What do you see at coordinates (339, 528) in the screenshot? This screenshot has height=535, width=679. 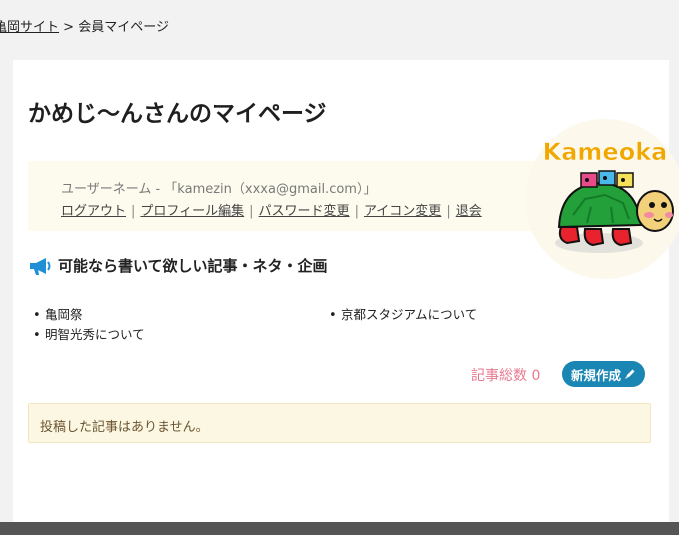 I see `bottom-bar` at bounding box center [339, 528].